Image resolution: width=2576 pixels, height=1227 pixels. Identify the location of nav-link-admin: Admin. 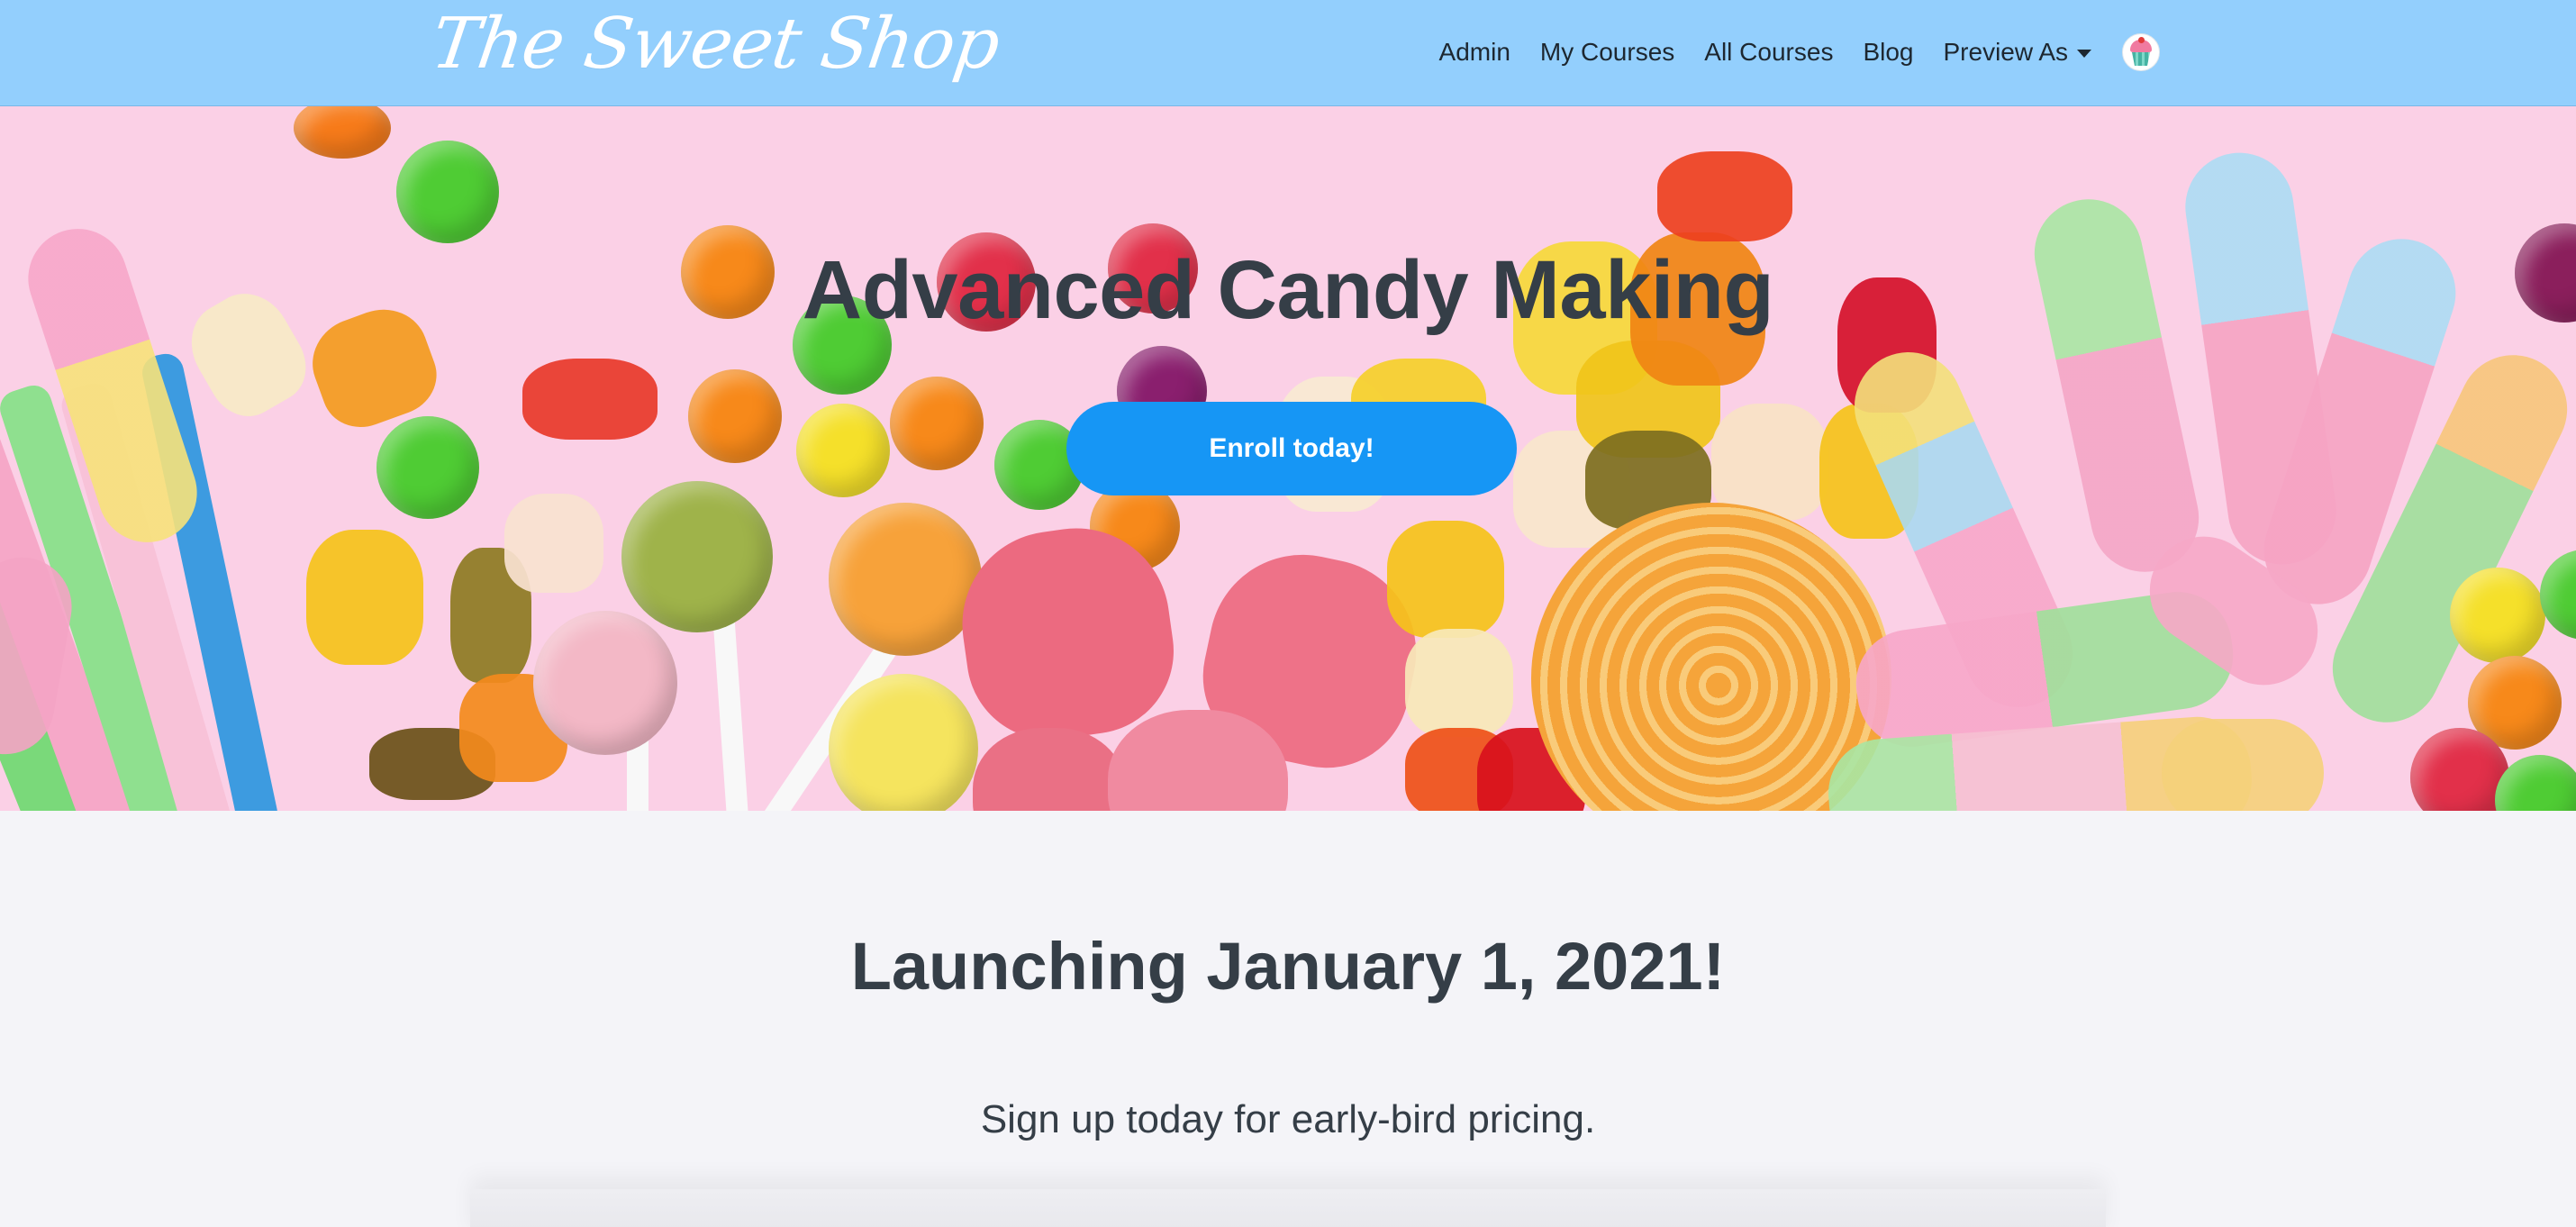
(1474, 52).